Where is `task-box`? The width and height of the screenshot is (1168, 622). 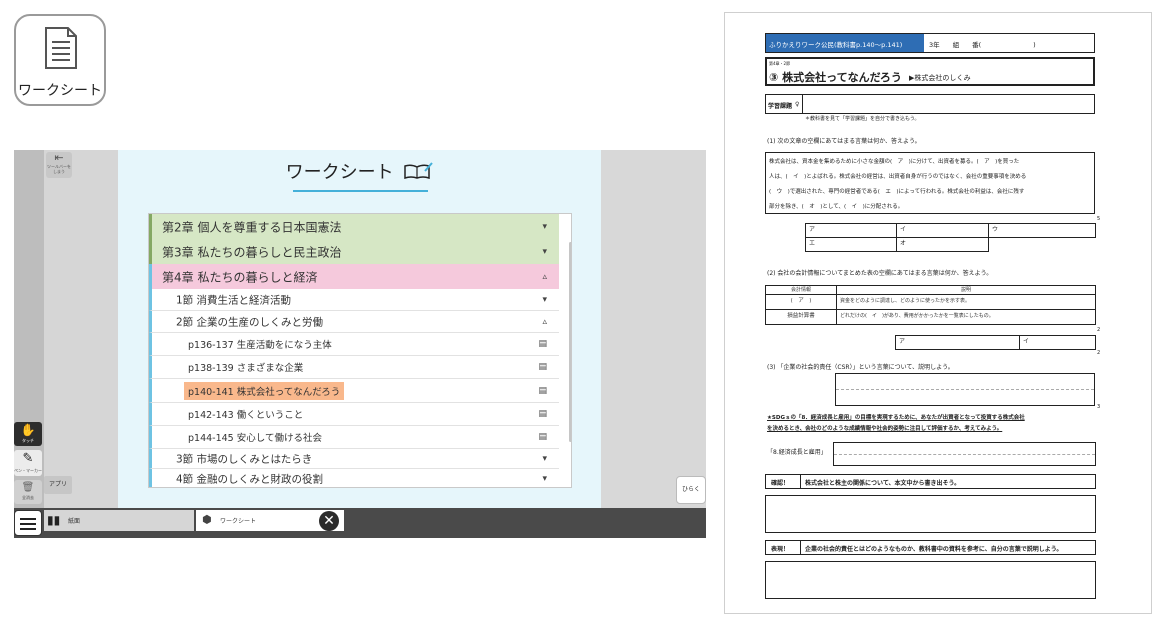 task-box is located at coordinates (930, 104).